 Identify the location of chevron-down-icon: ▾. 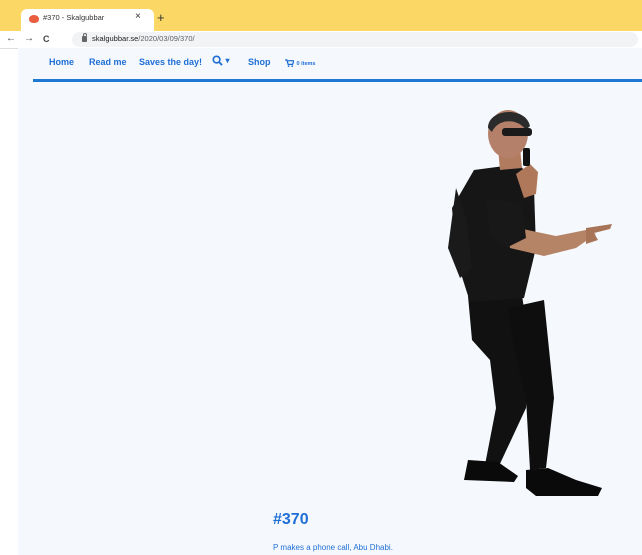
(227, 60).